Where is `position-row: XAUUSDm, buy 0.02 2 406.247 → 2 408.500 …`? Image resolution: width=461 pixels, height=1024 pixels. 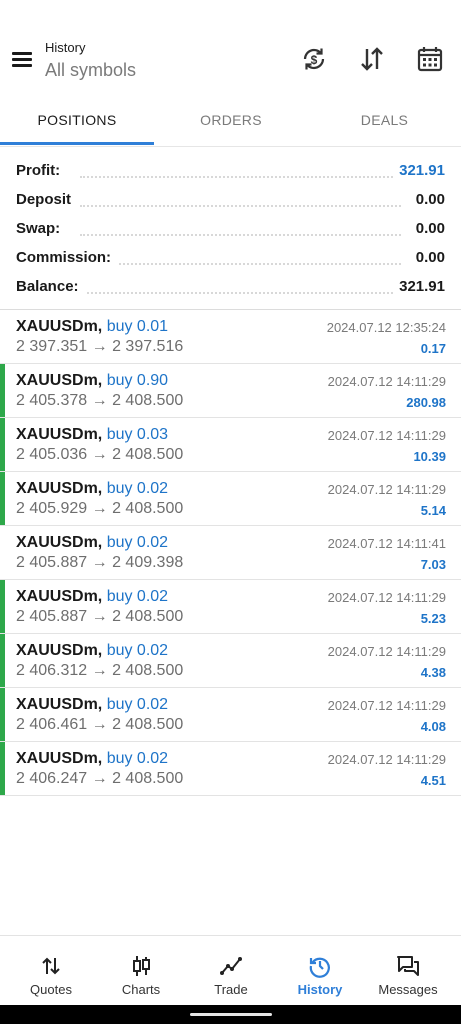 position-row: XAUUSDm, buy 0.02 2 406.247 → 2 408.500 … is located at coordinates (230, 769).